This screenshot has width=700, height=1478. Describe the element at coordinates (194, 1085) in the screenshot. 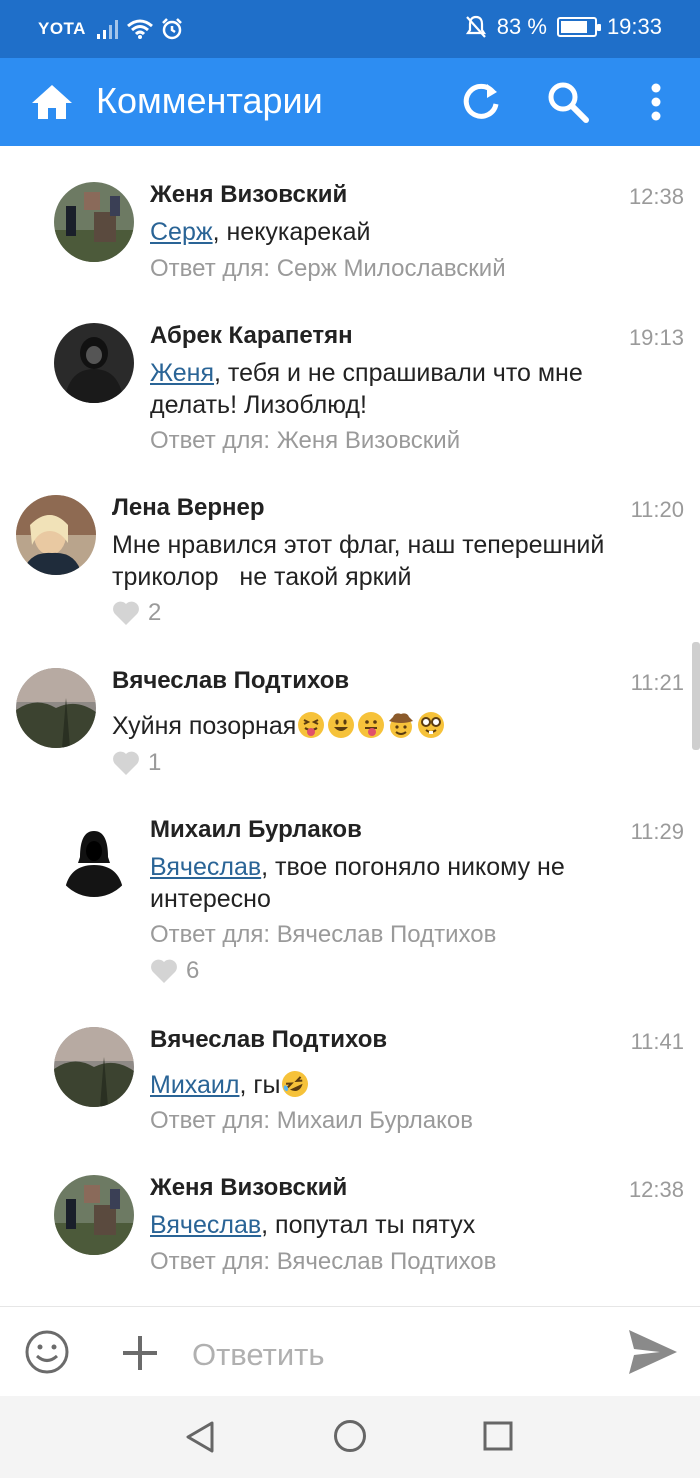

I see `mention-link: Михаил` at that location.